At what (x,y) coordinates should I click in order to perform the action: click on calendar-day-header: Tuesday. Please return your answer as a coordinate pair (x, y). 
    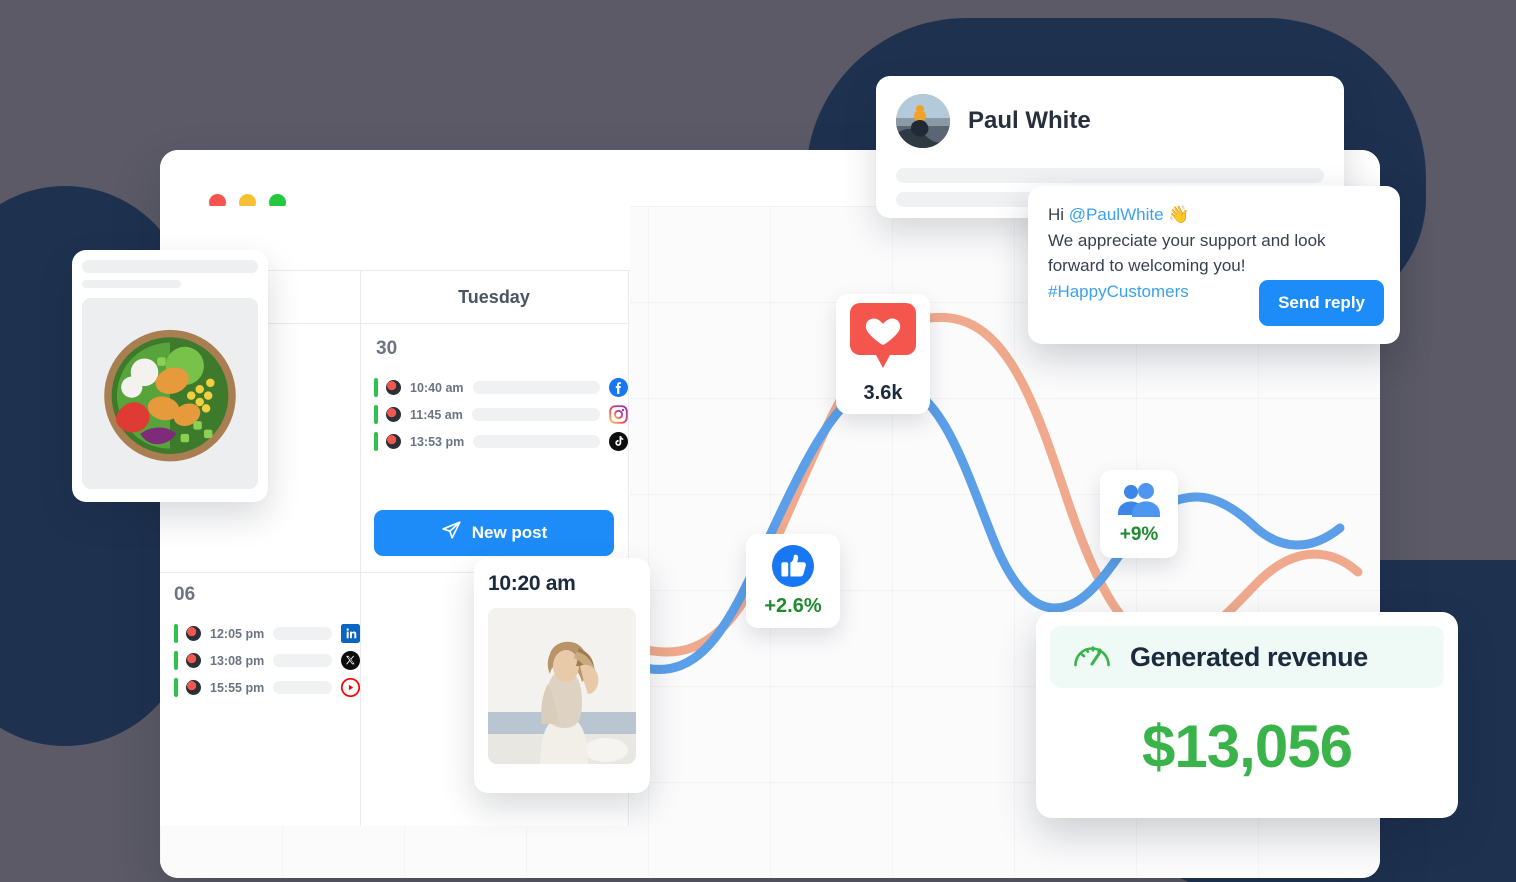
    Looking at the image, I should click on (494, 296).